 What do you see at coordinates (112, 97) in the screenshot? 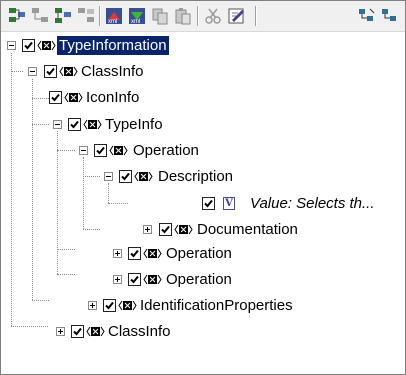
I see `tree-node-label: IconInfo` at bounding box center [112, 97].